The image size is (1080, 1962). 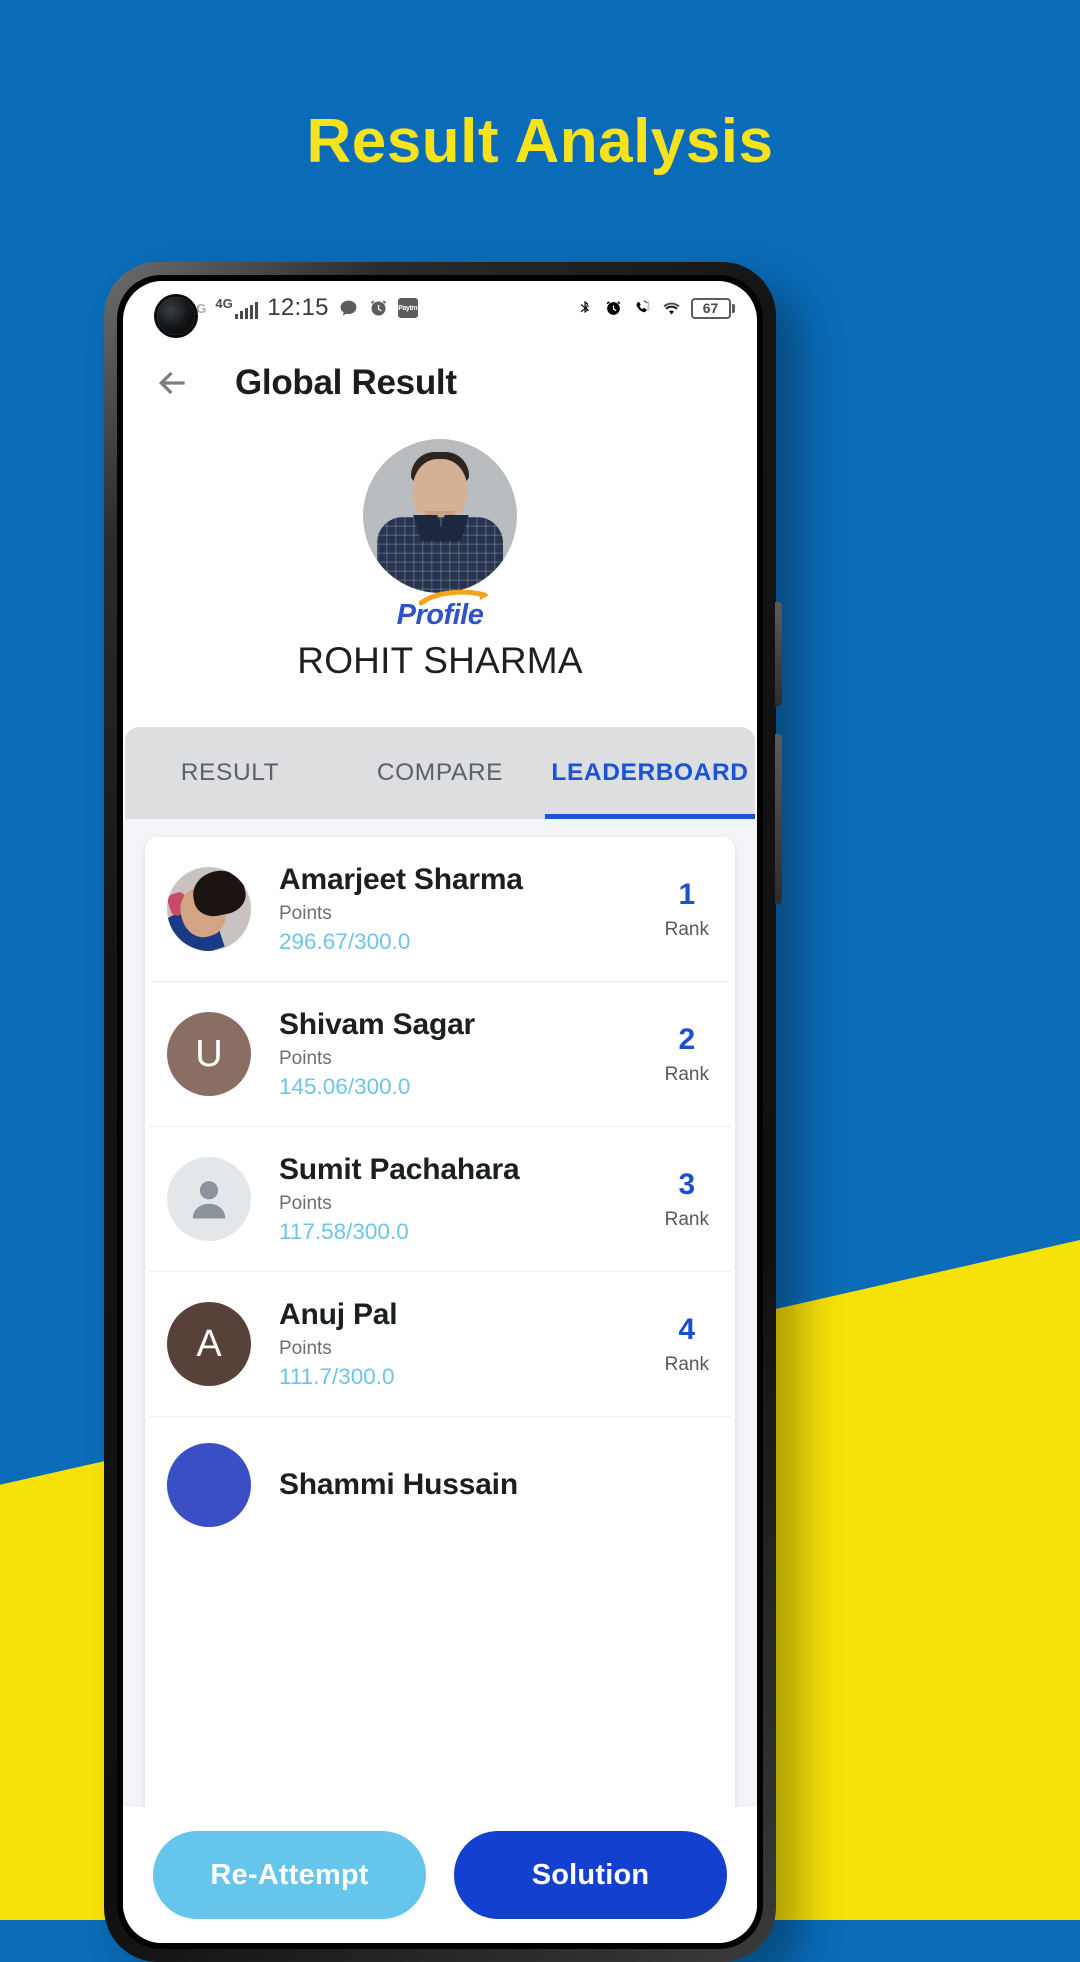 What do you see at coordinates (655, 308) in the screenshot?
I see `status-bar-right: 1 2 67` at bounding box center [655, 308].